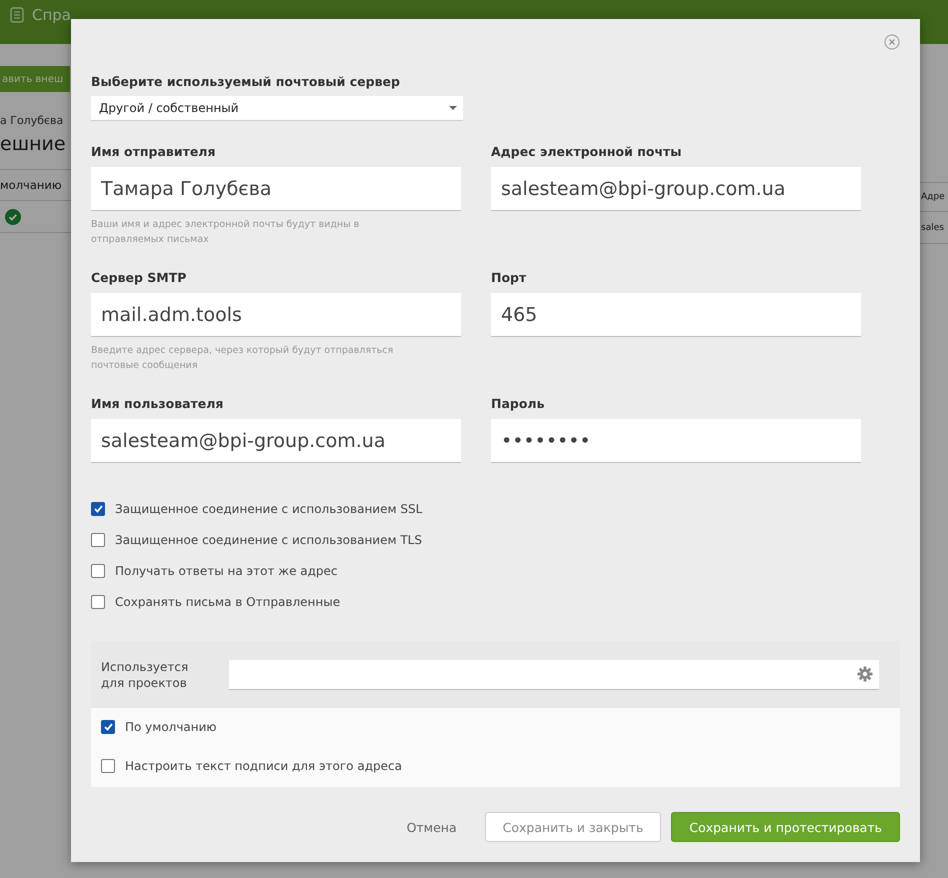 This screenshot has width=948, height=878. What do you see at coordinates (518, 403) in the screenshot?
I see `field-label: Пароль` at bounding box center [518, 403].